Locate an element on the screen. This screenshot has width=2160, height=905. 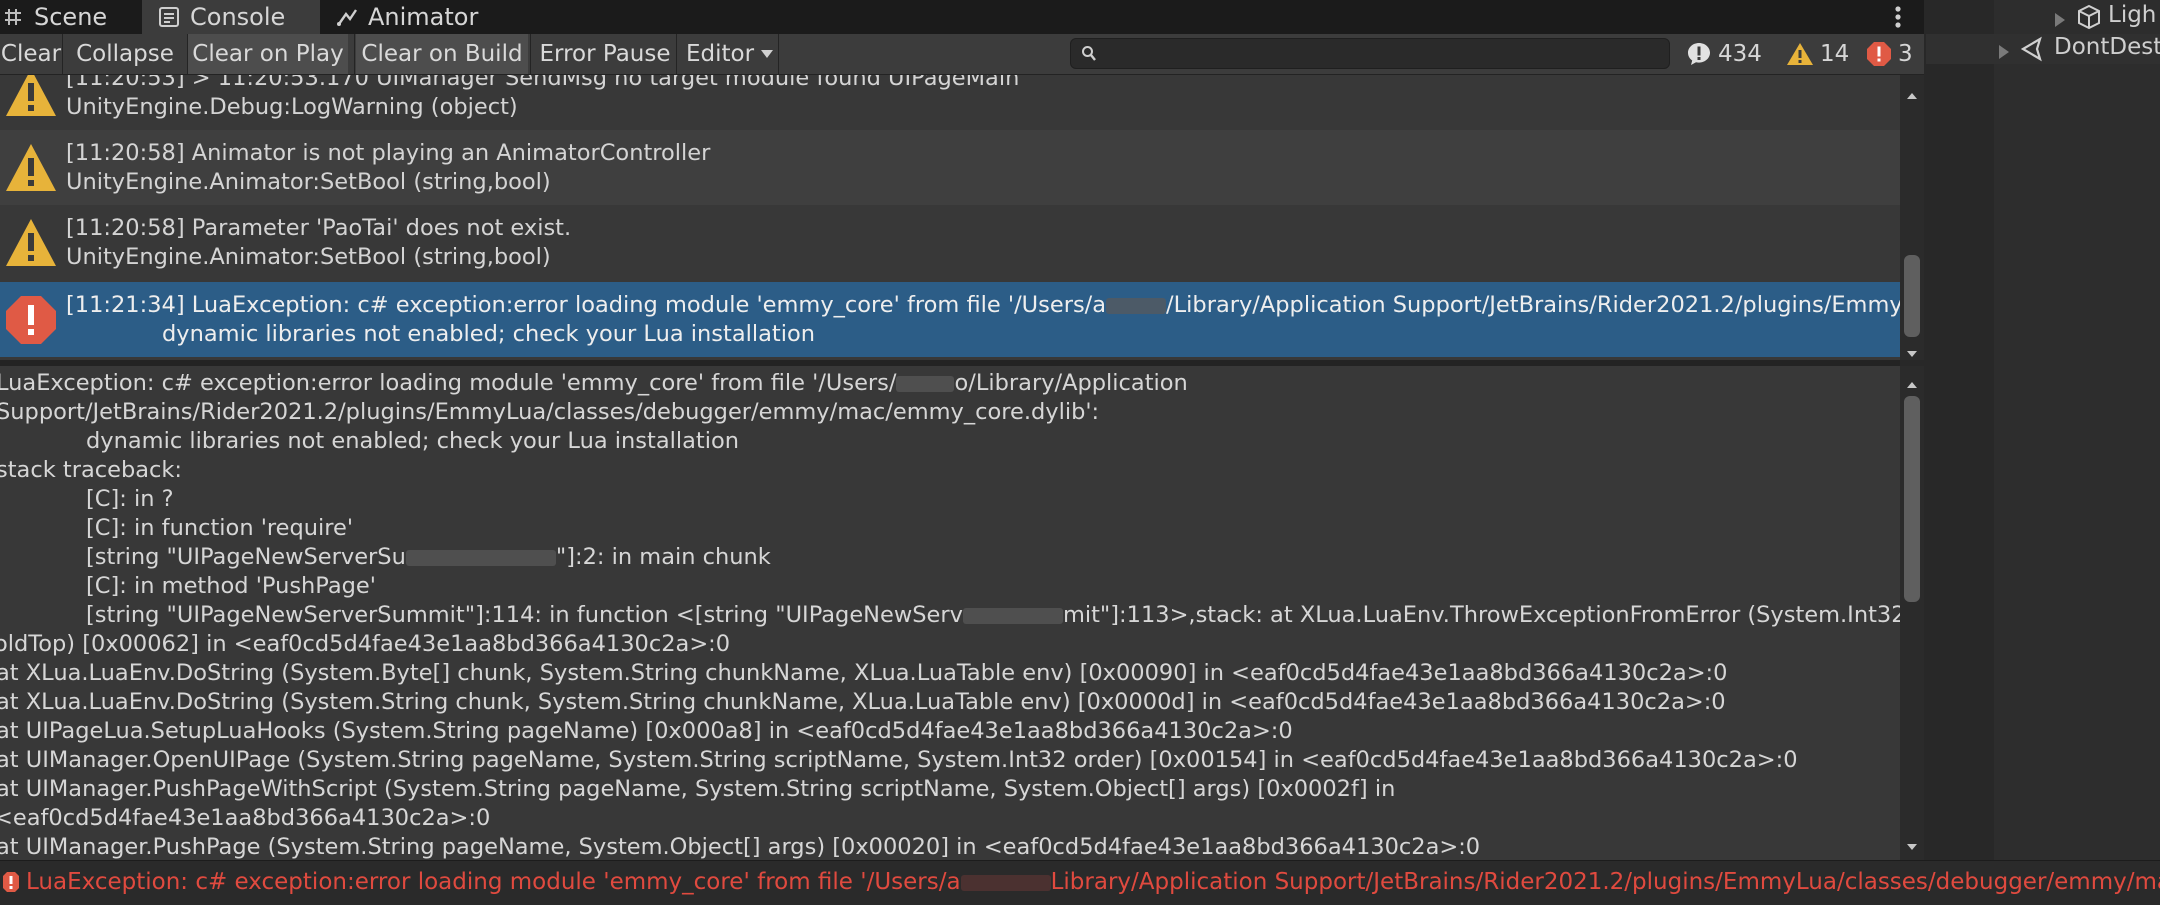
hierarchy-panel: Ligh DontDest is located at coordinates (2043, 430).